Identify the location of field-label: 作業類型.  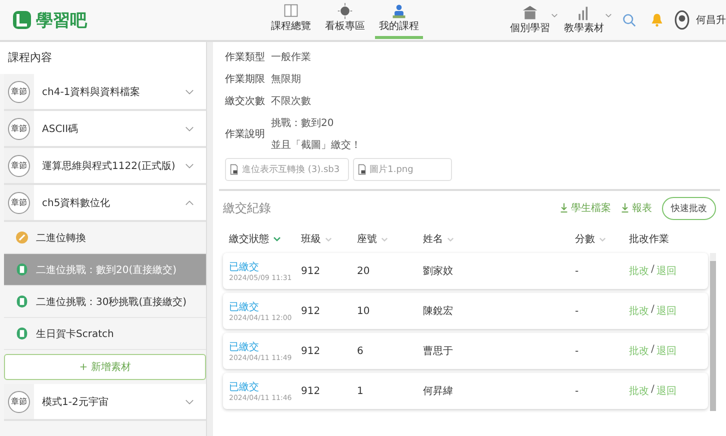
(245, 57).